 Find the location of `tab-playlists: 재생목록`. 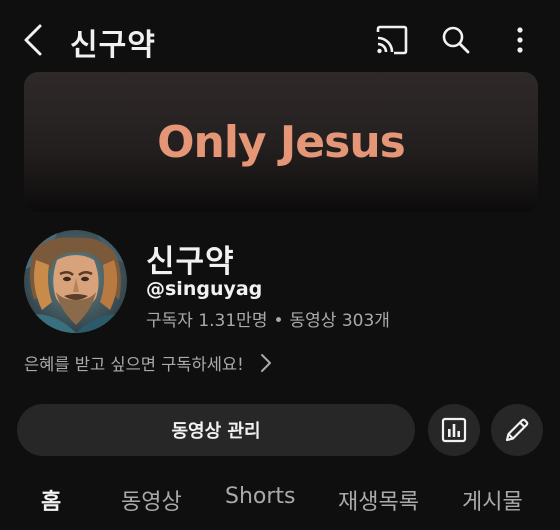

tab-playlists: 재생목록 is located at coordinates (378, 500).